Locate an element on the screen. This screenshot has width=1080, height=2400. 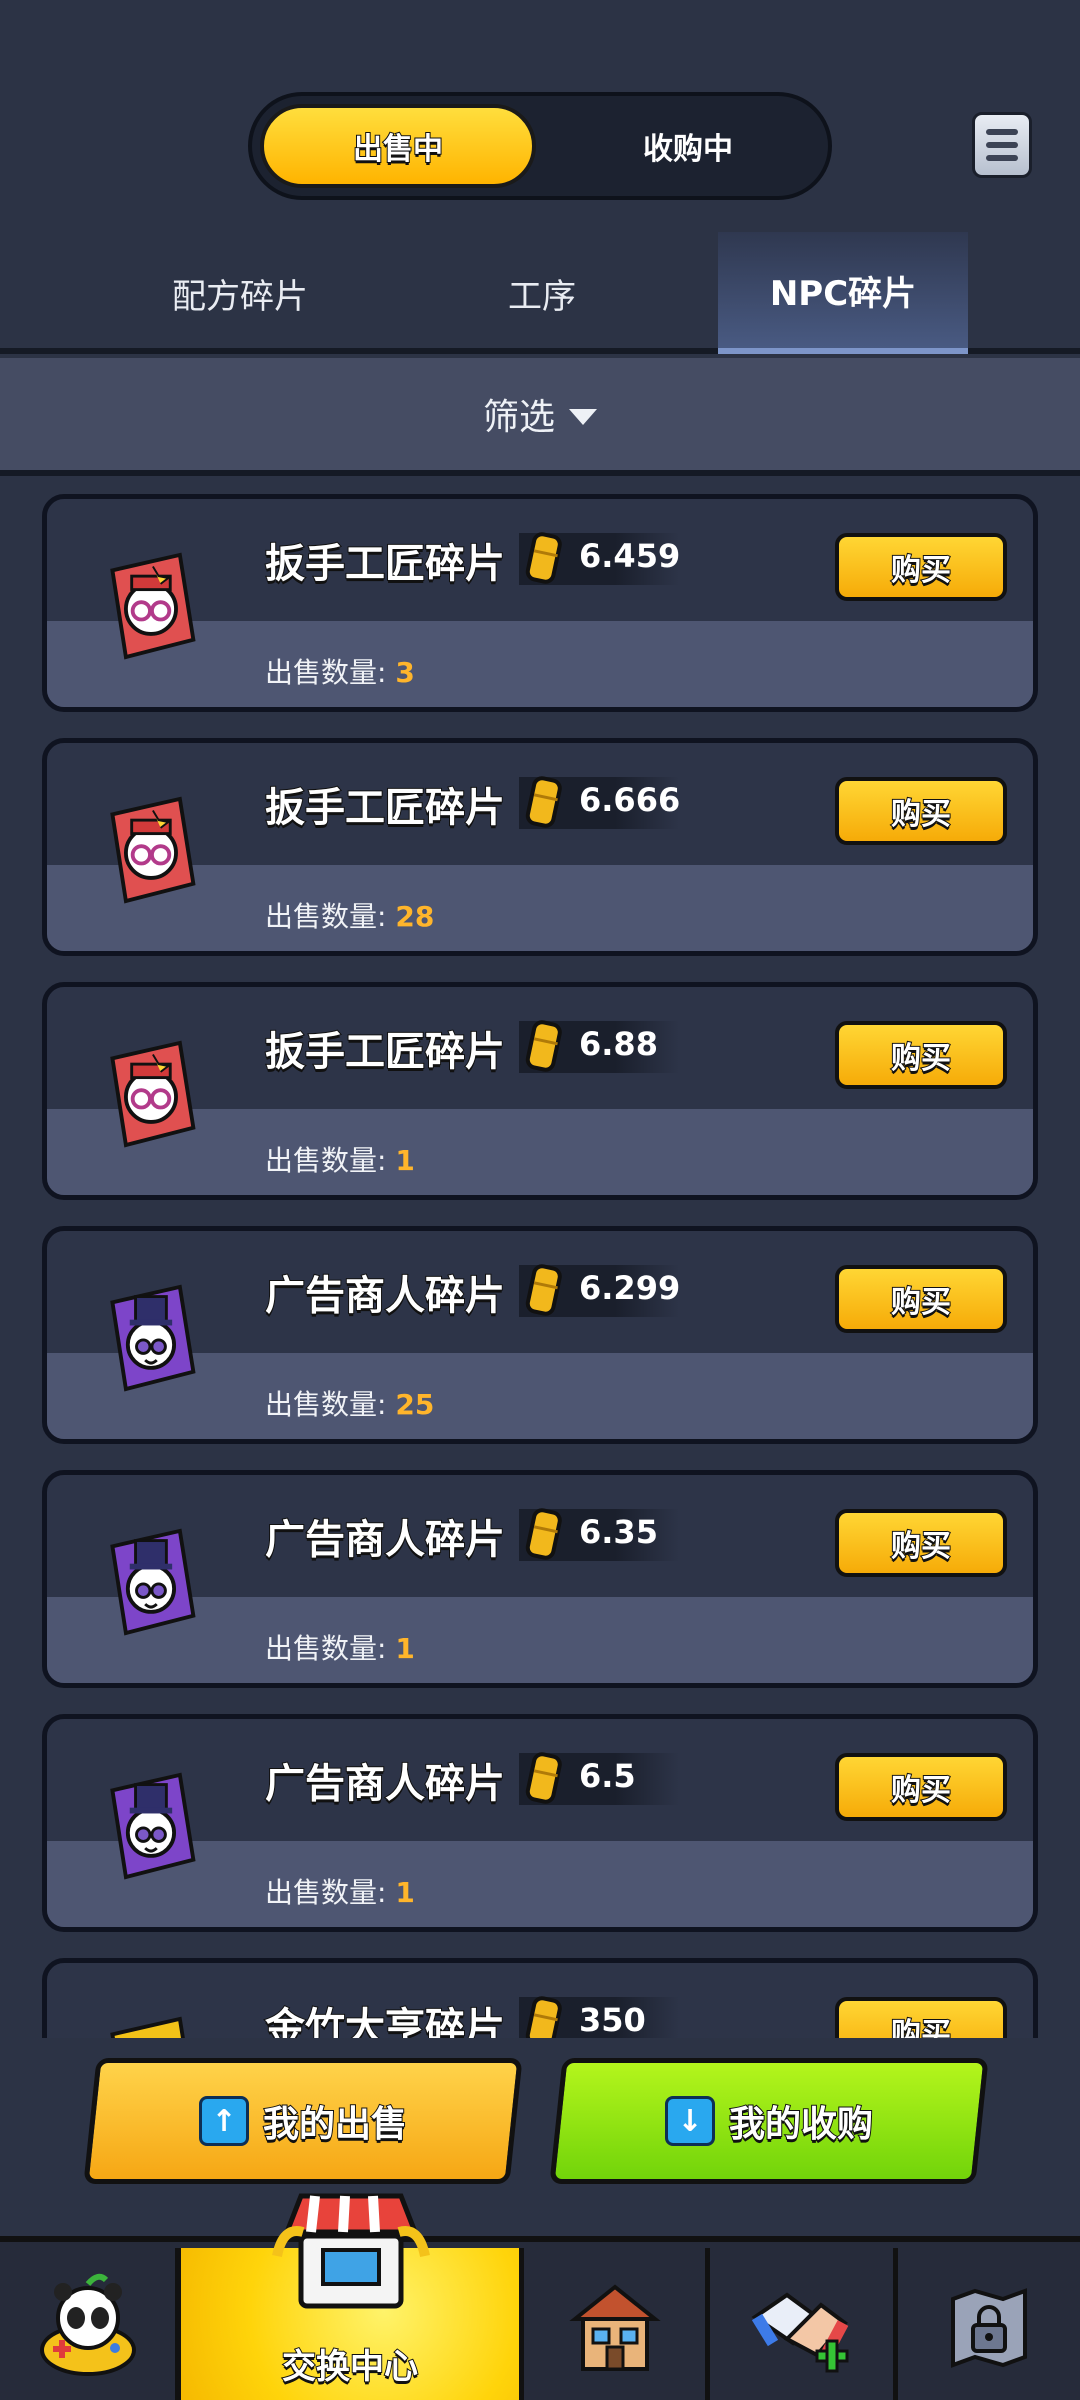
listing-card: 广告商人碎片 6.35 购买 出售数量: 1 is located at coordinates (540, 1579).